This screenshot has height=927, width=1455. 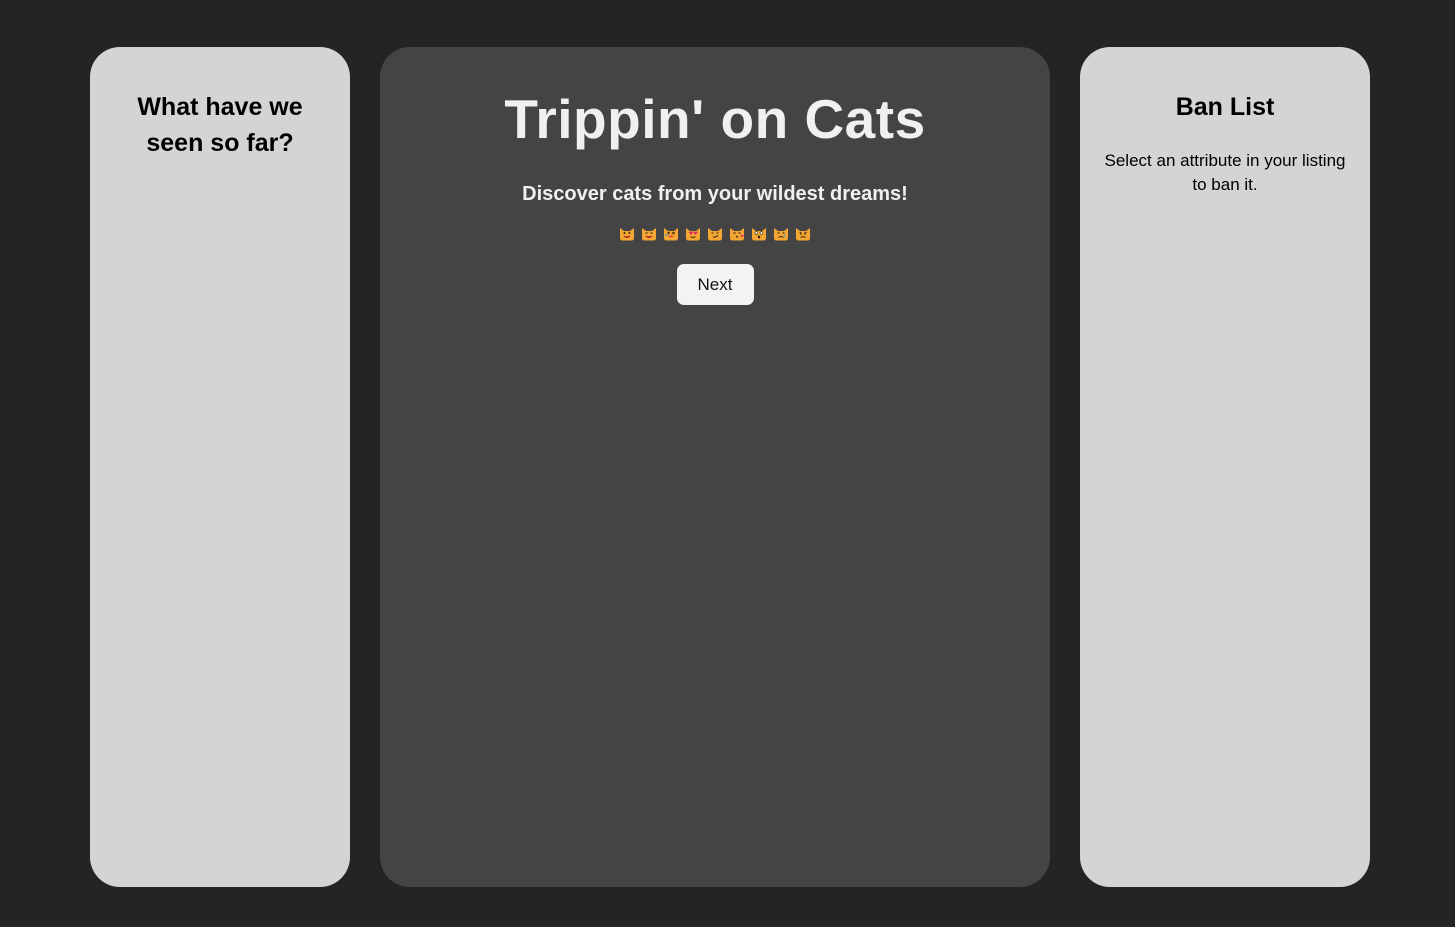 I want to click on ban-list-title: Ban List, so click(x=1225, y=107).